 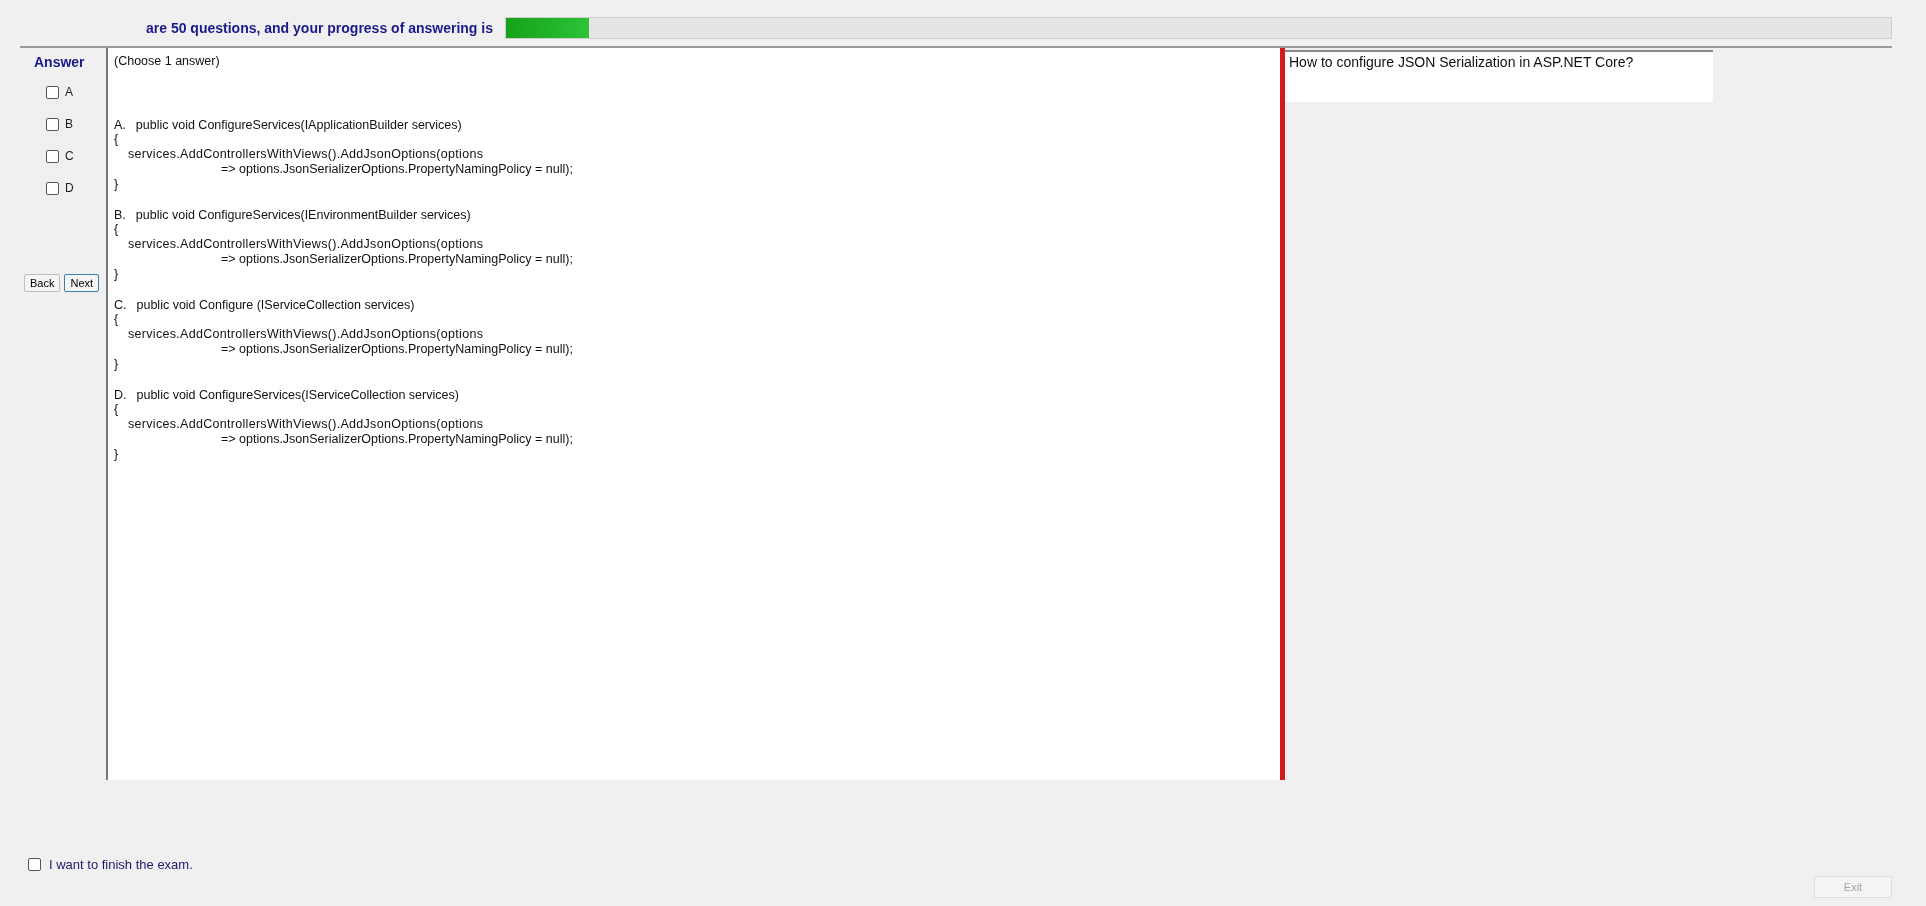 I want to click on code-line: public void ConfigureServices(IServiceCollection services), so click(x=297, y=395).